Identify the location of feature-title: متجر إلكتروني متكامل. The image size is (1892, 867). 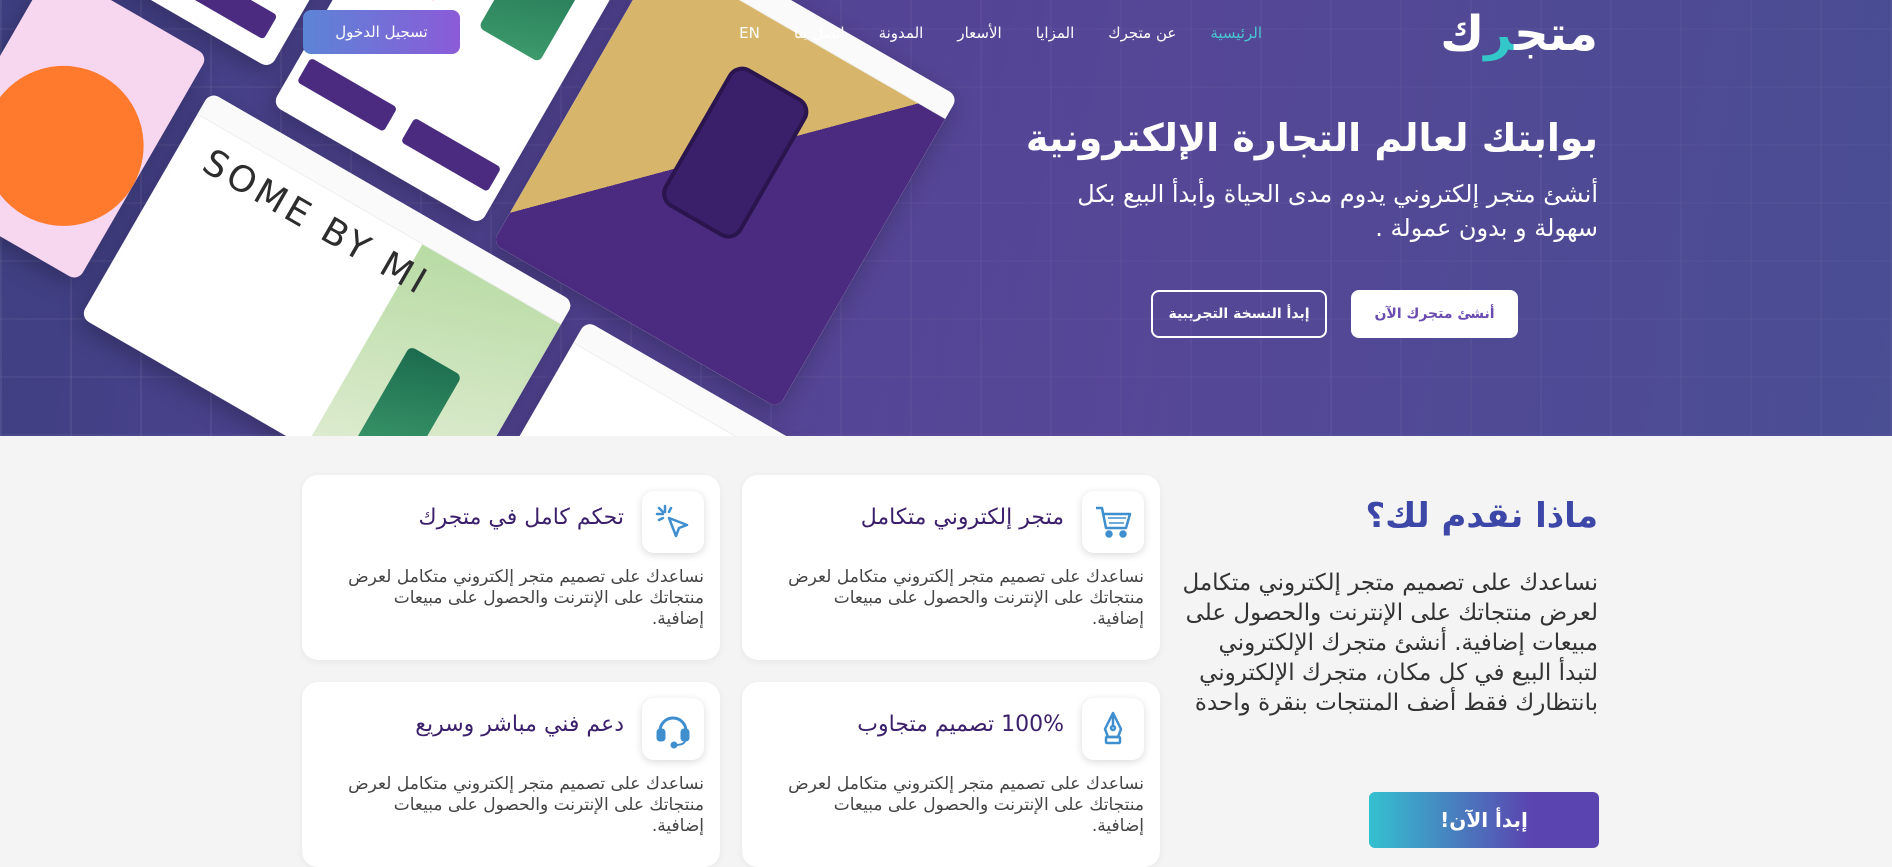
(962, 517).